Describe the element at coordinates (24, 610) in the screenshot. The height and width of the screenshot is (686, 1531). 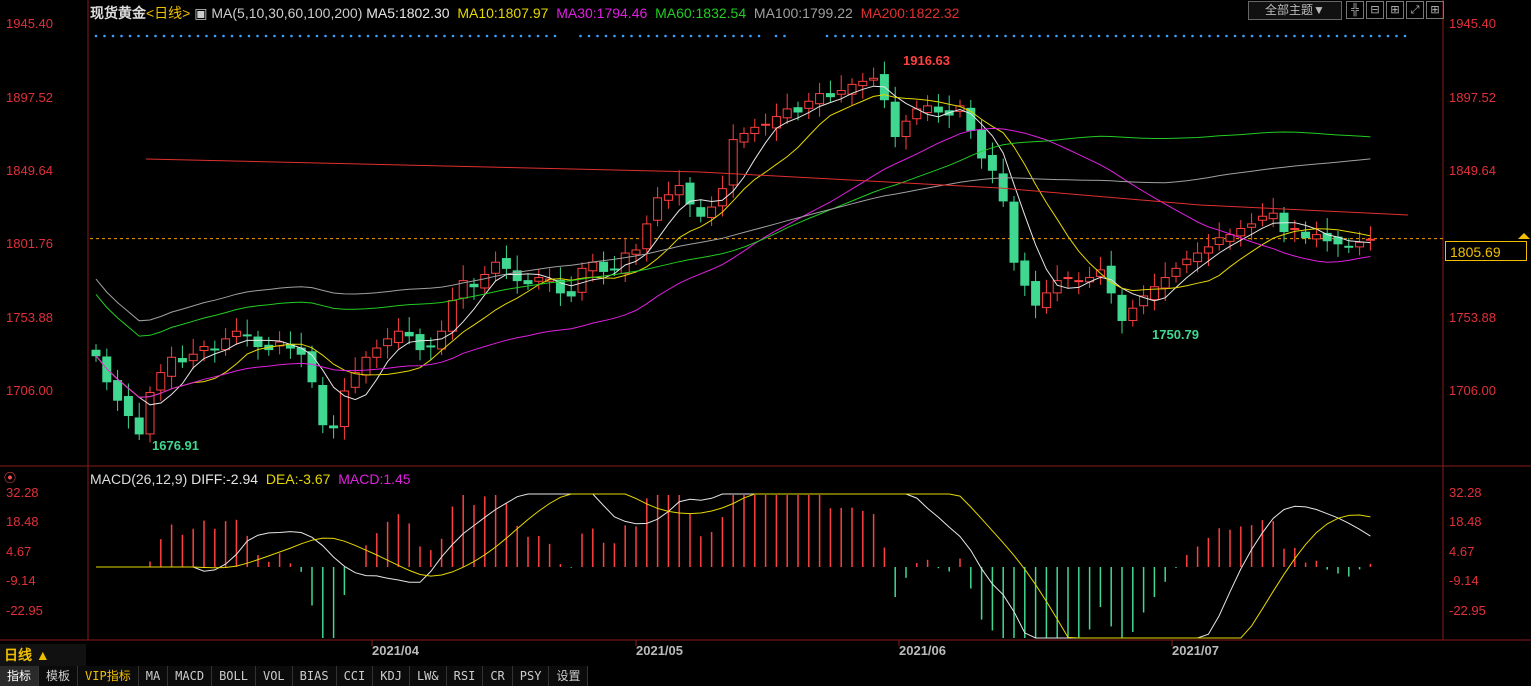
I see `macd-tick-left: -22.95` at that location.